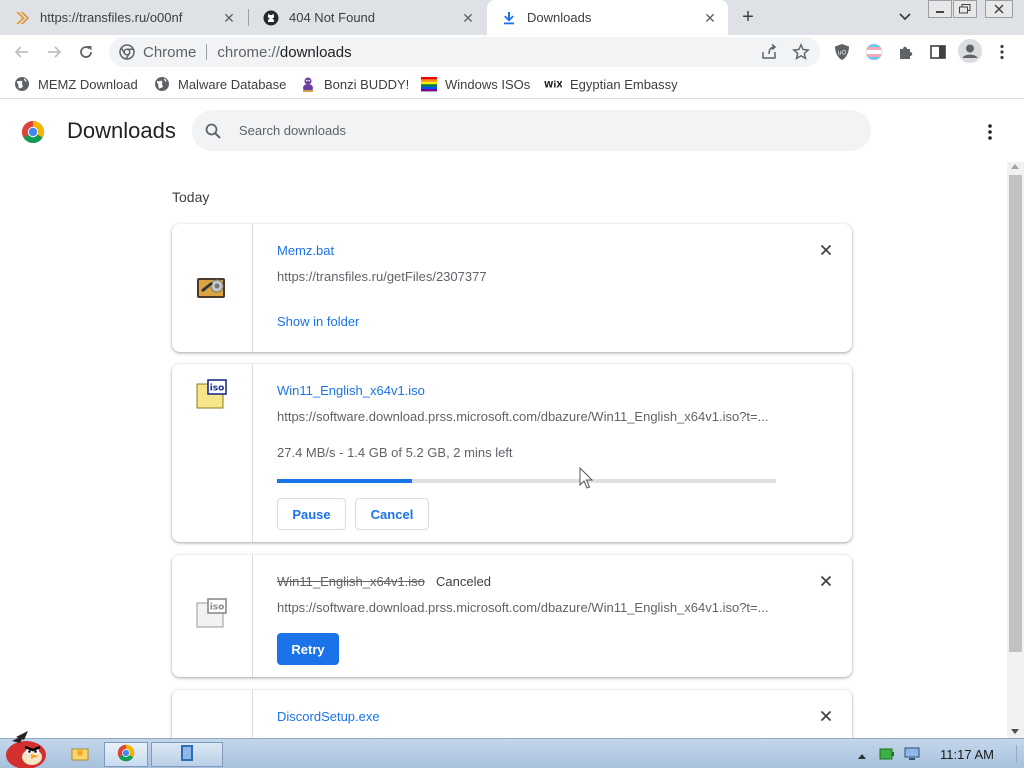 The width and height of the screenshot is (1024, 768). What do you see at coordinates (367, 17) in the screenshot?
I see `tab-404: 404 Not Found ✕` at bounding box center [367, 17].